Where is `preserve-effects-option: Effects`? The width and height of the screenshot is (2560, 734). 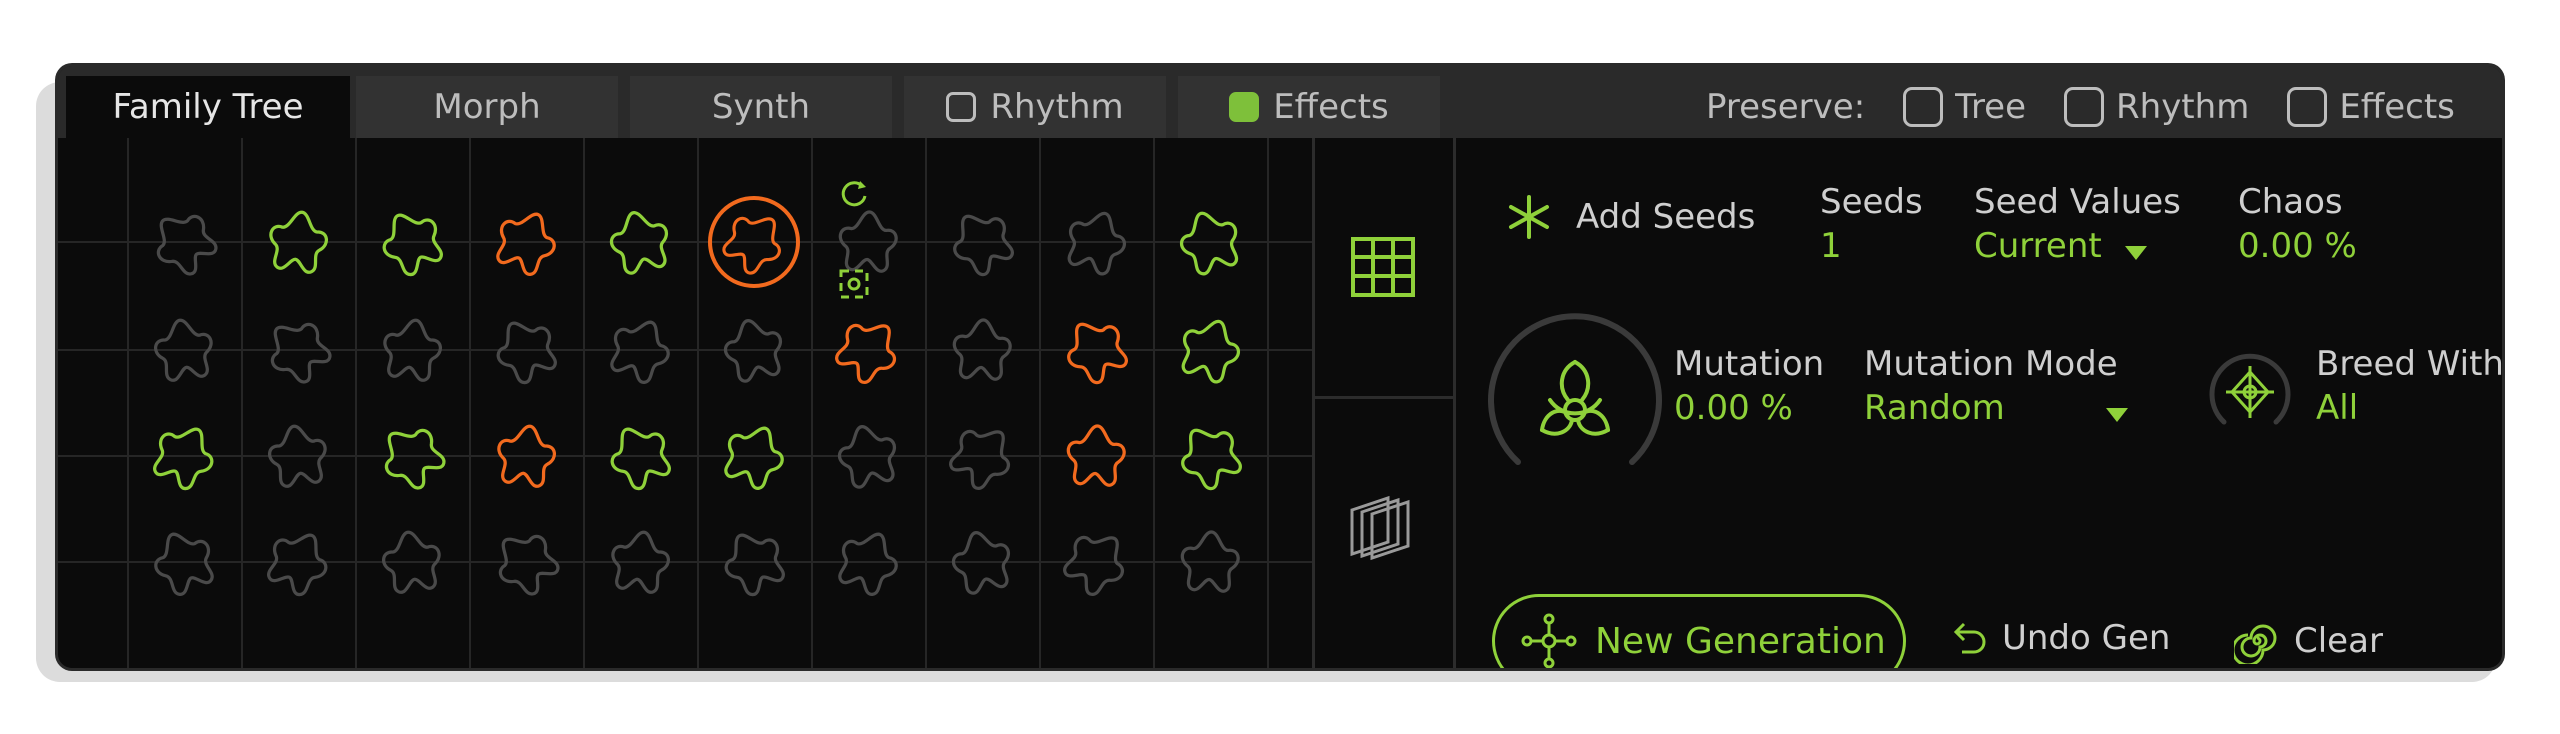
preserve-effects-option: Effects is located at coordinates (2371, 107).